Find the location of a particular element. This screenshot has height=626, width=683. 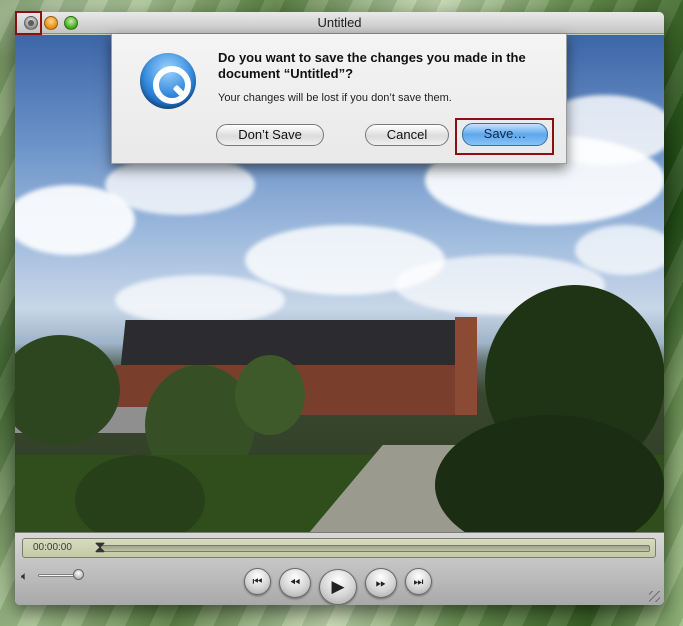

step-back-button: ⏮︎ is located at coordinates (257, 581).